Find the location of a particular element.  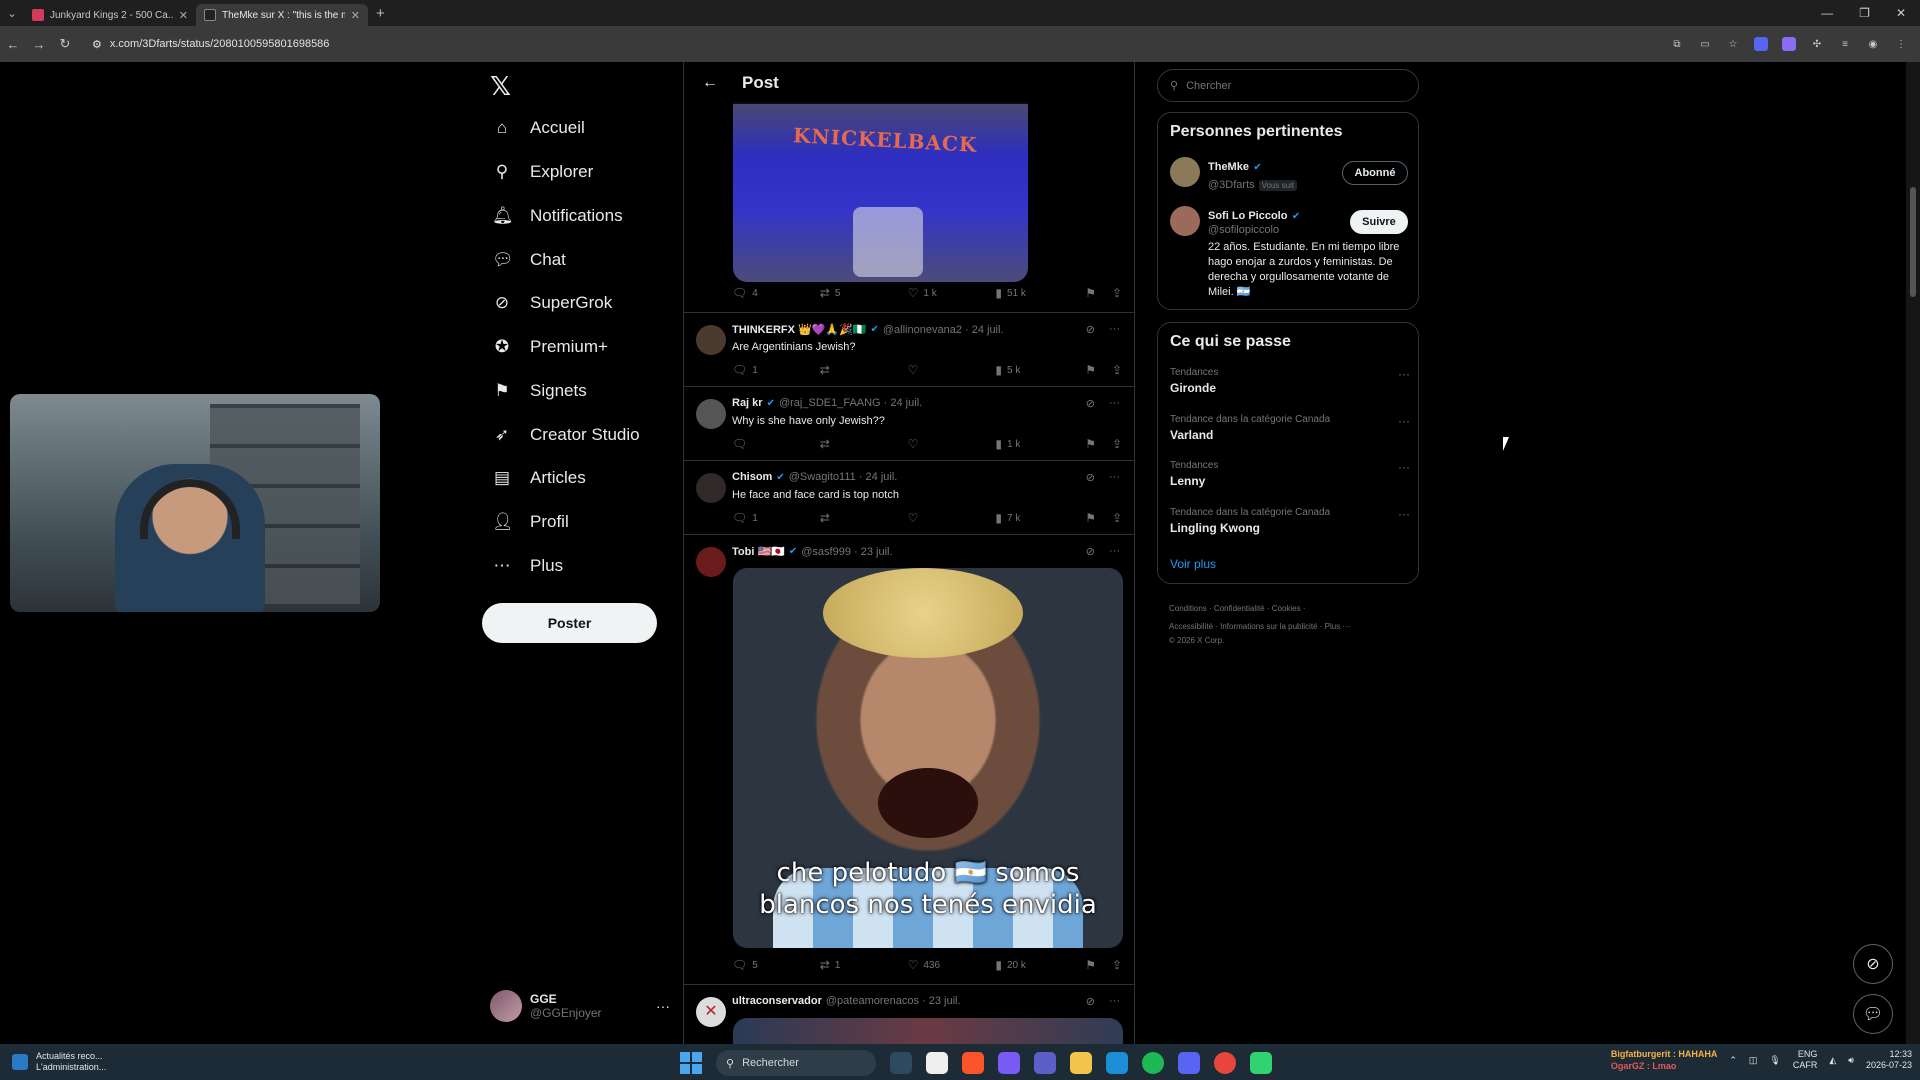

nav-item-premium: ✪ Premium+ is located at coordinates (550, 347).